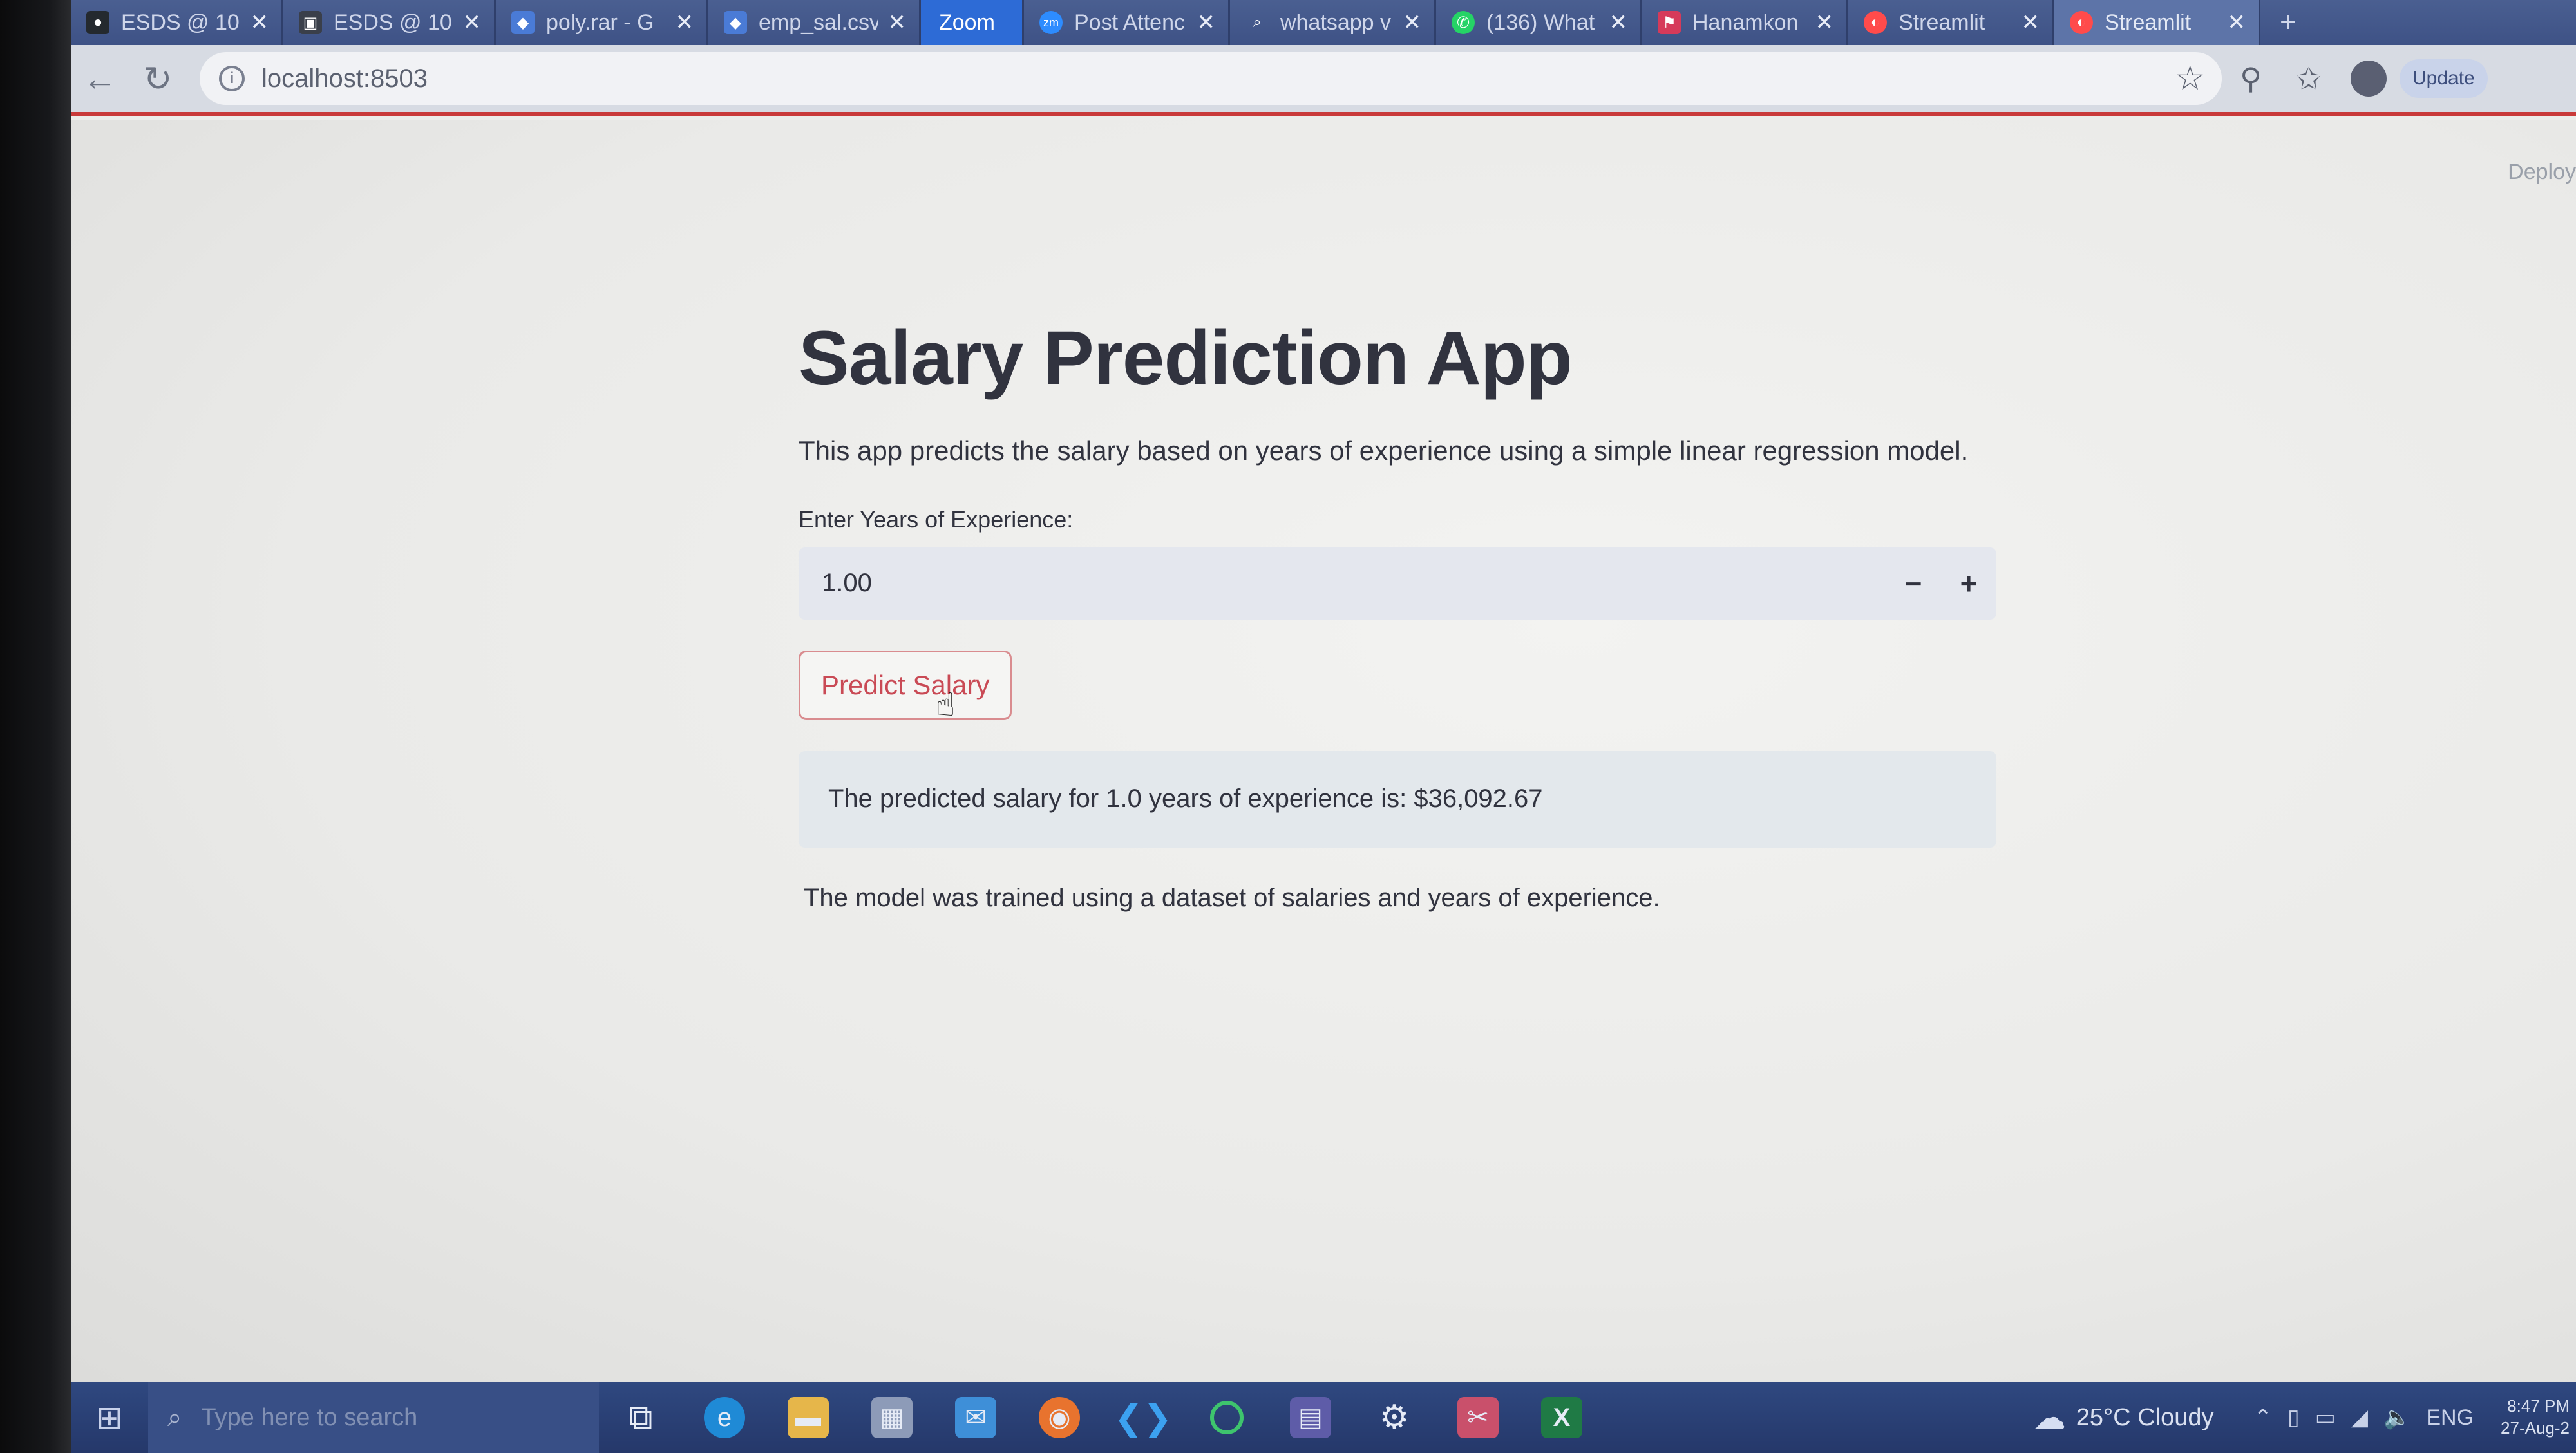 The width and height of the screenshot is (2576, 1453). Describe the element at coordinates (2542, 172) in the screenshot. I see `deploy-button: Deploy` at that location.